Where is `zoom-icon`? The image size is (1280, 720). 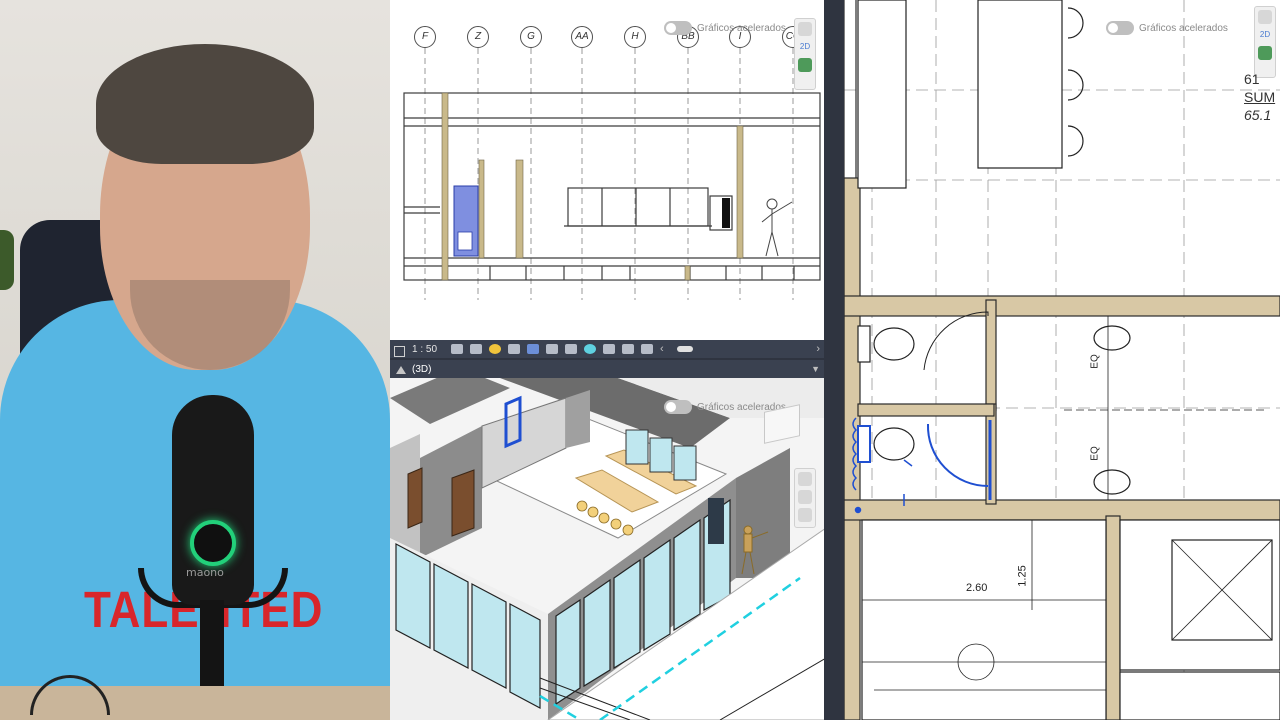 zoom-icon is located at coordinates (805, 515).